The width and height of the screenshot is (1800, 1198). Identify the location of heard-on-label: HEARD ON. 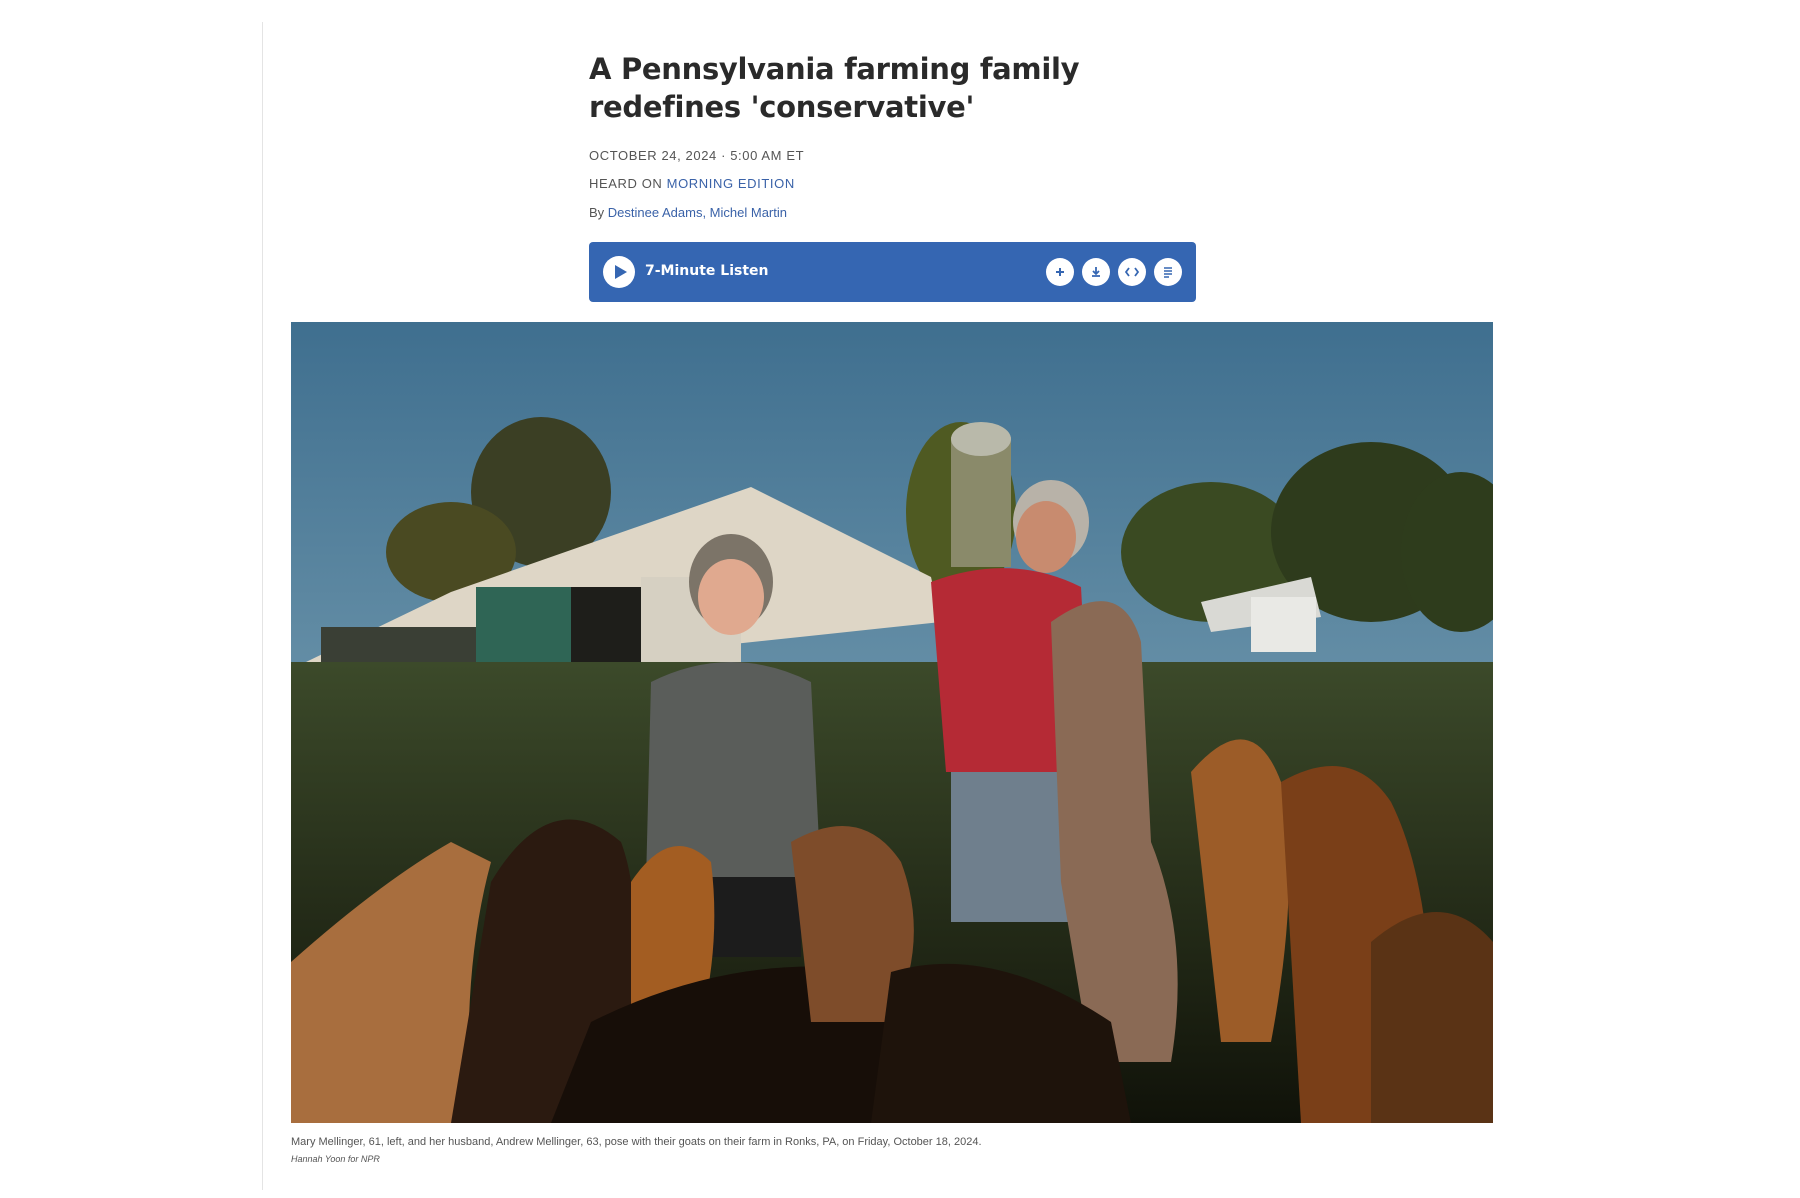
(628, 183).